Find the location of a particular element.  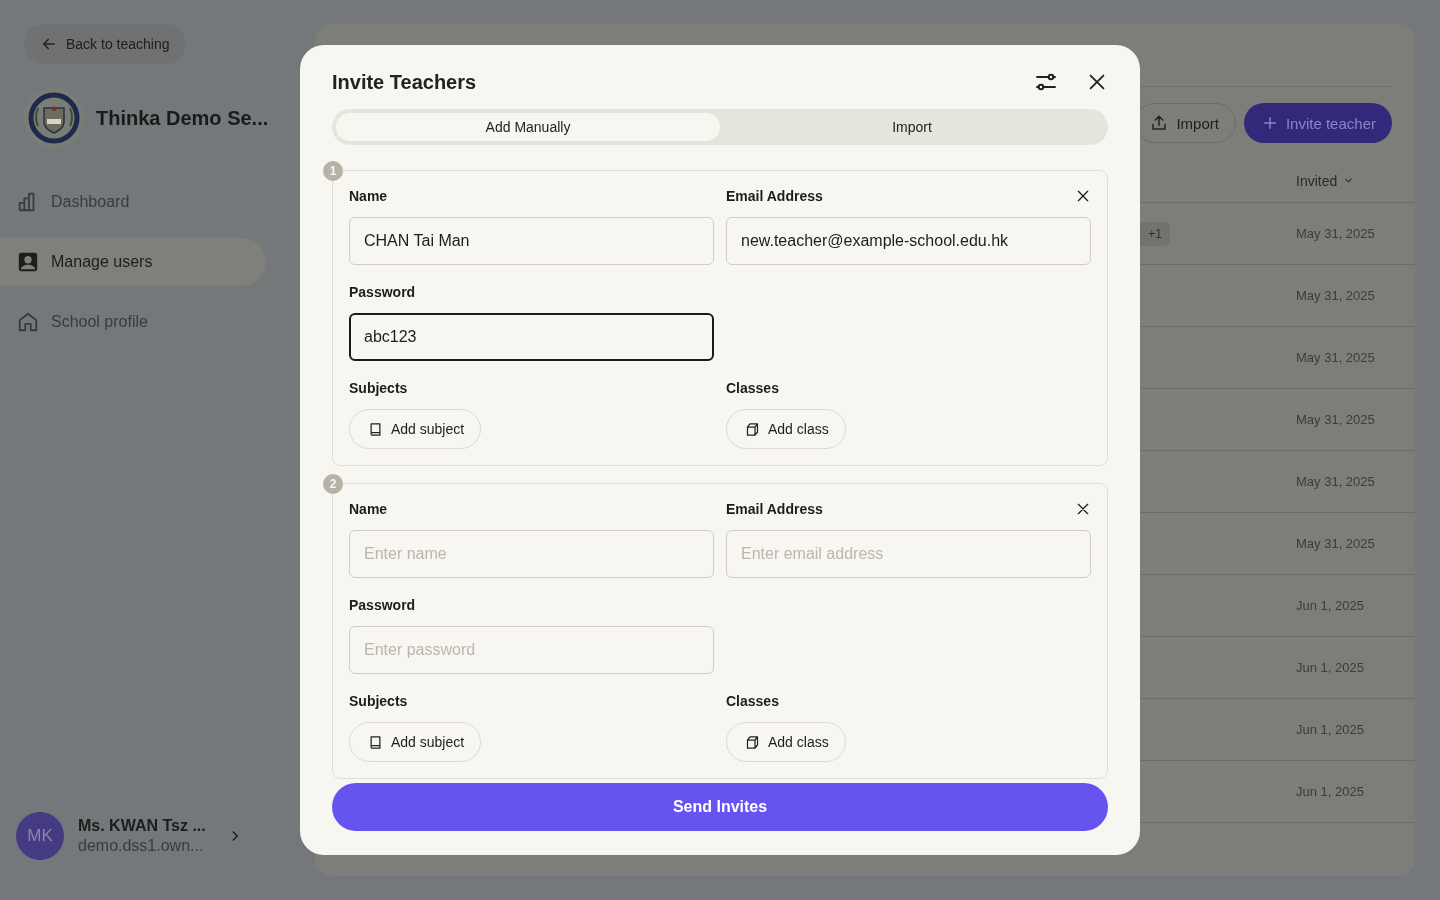

tab: Import is located at coordinates (912, 127).